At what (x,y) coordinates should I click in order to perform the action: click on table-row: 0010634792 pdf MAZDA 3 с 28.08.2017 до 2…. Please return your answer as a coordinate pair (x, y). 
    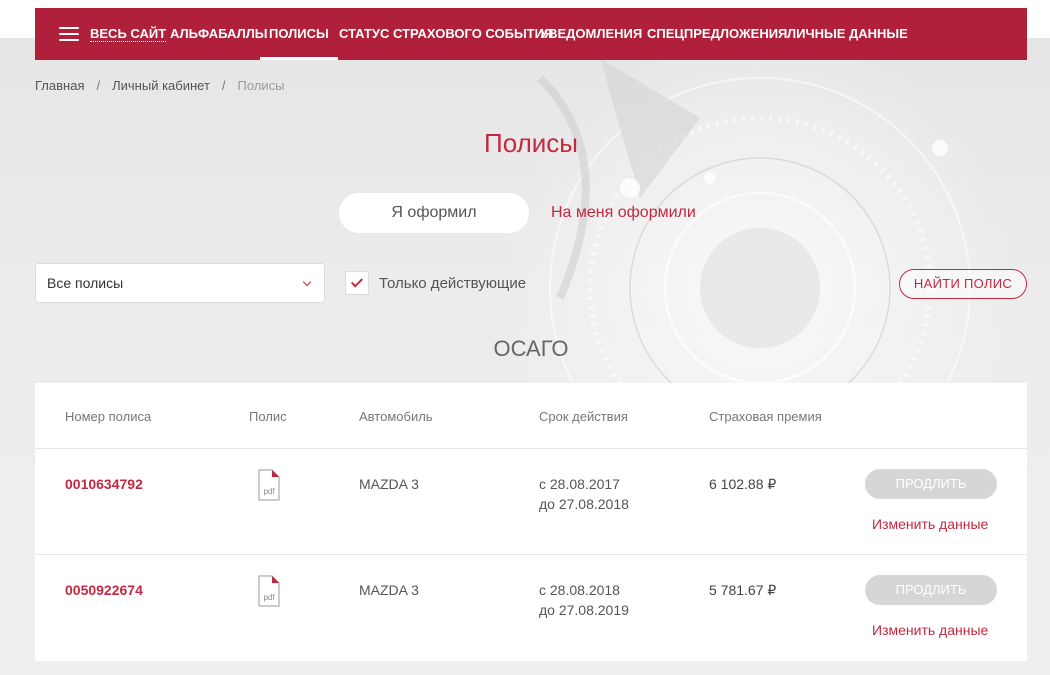
    Looking at the image, I should click on (531, 502).